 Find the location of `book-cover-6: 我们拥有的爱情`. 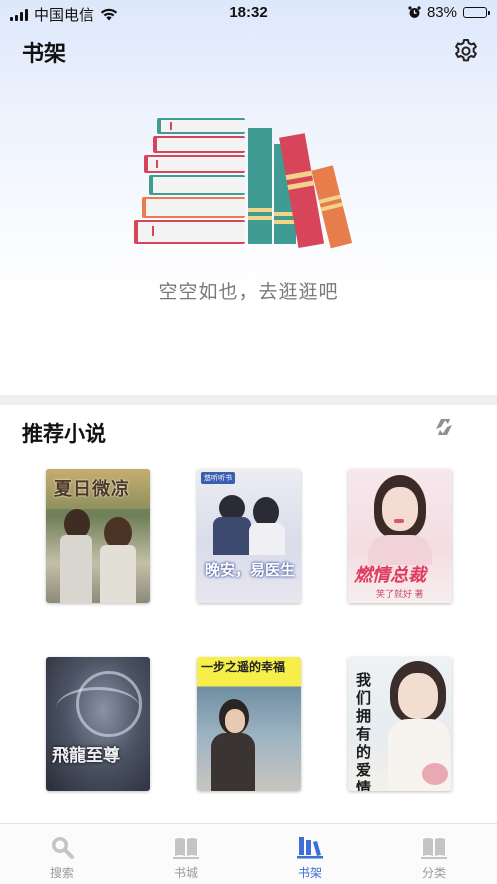

book-cover-6: 我们拥有的爱情 is located at coordinates (400, 724).